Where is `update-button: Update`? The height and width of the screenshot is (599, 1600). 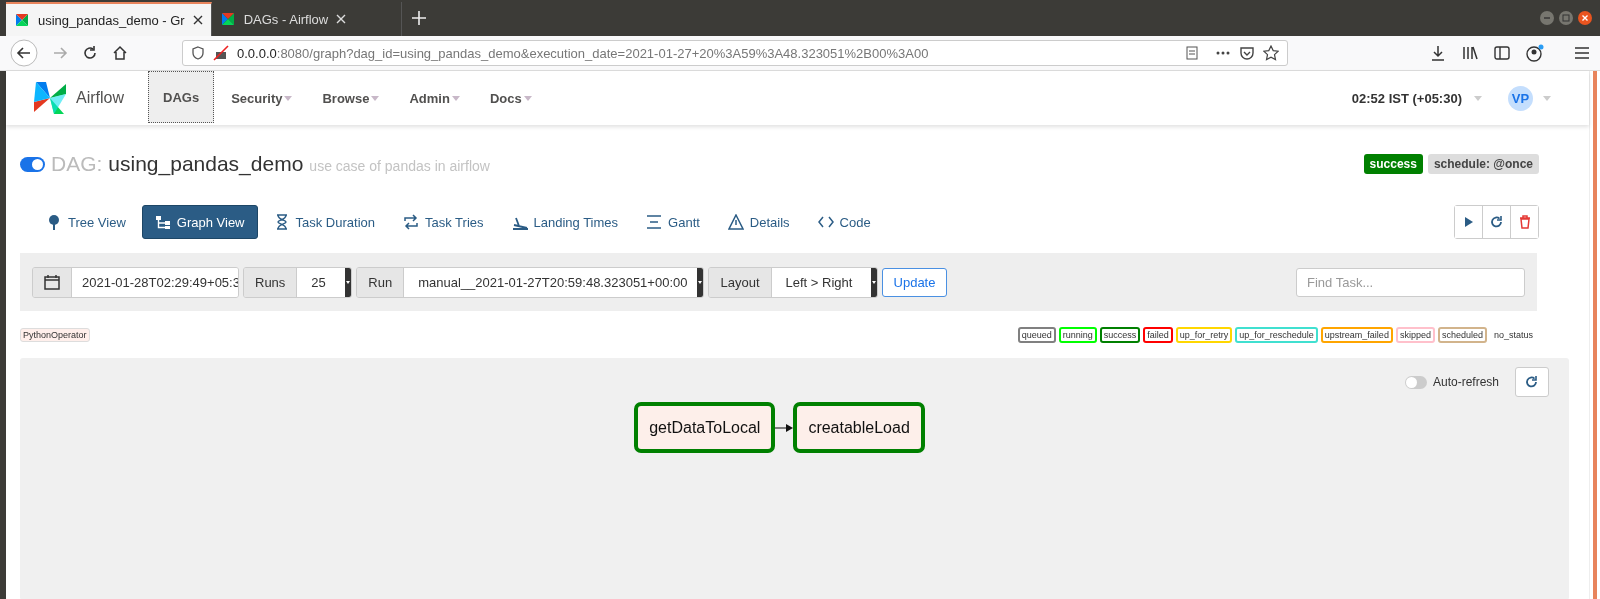 update-button: Update is located at coordinates (914, 282).